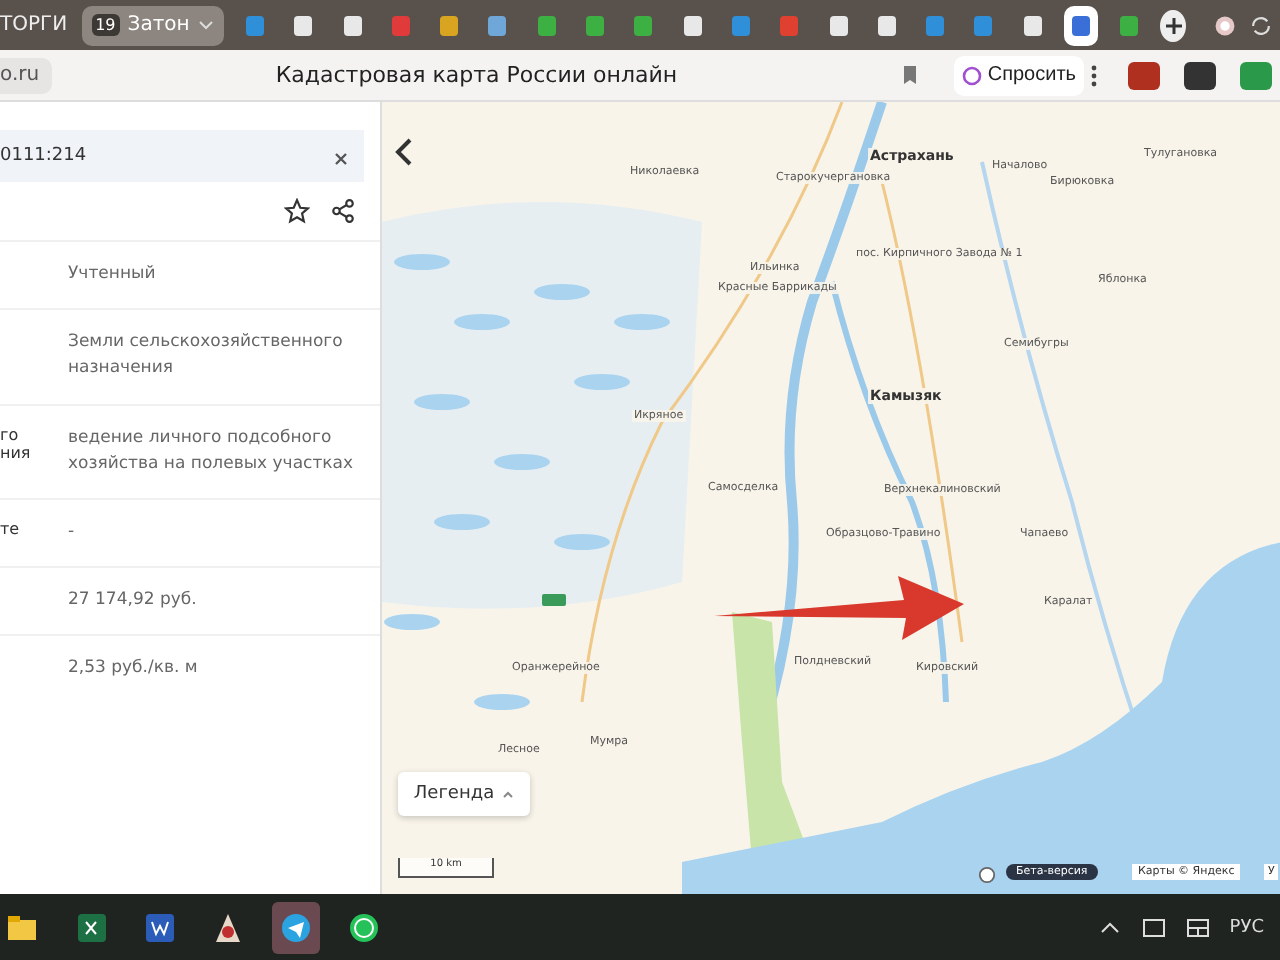 Image resolution: width=1280 pixels, height=960 pixels. I want to click on telegram-app-icon, so click(296, 927).